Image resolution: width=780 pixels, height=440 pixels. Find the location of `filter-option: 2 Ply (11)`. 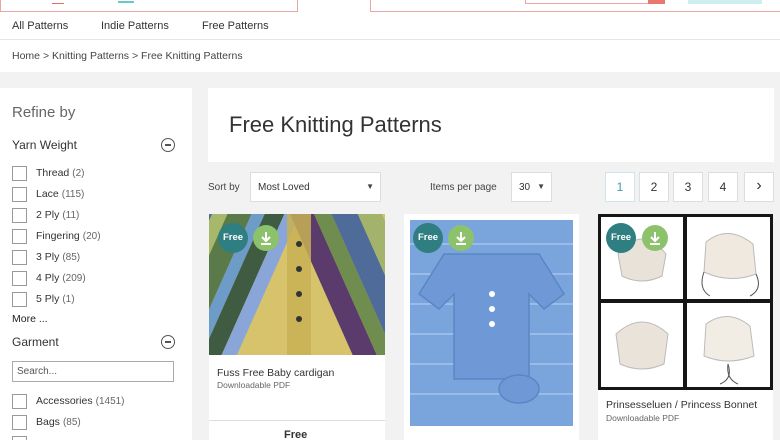

filter-option: 2 Ply (11) is located at coordinates (45, 215).